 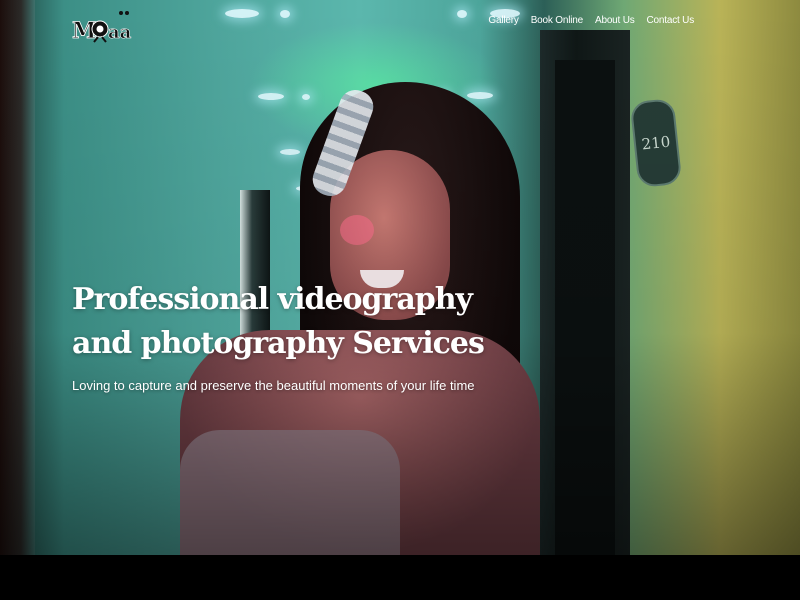 What do you see at coordinates (120, 32) in the screenshot?
I see `svg-text: aa` at bounding box center [120, 32].